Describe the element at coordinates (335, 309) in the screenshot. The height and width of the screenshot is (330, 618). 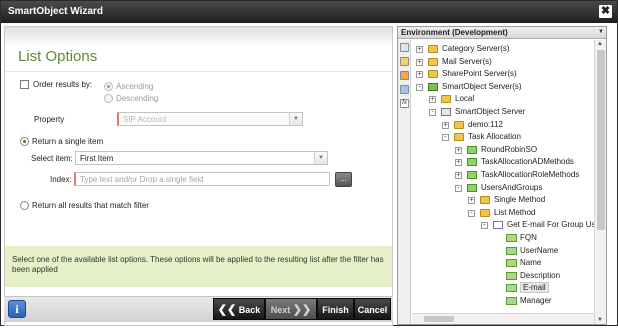
I see `finish-button: Finish` at that location.